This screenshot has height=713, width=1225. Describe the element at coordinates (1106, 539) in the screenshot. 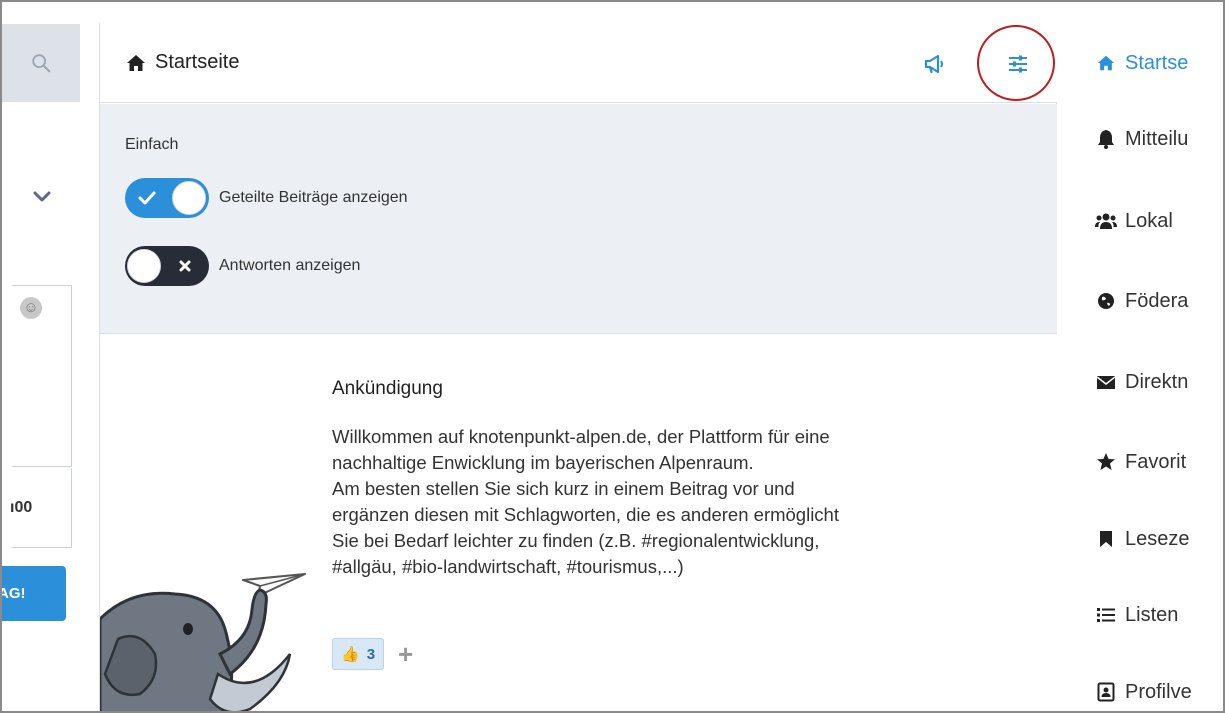

I see `bookmark-icon` at that location.